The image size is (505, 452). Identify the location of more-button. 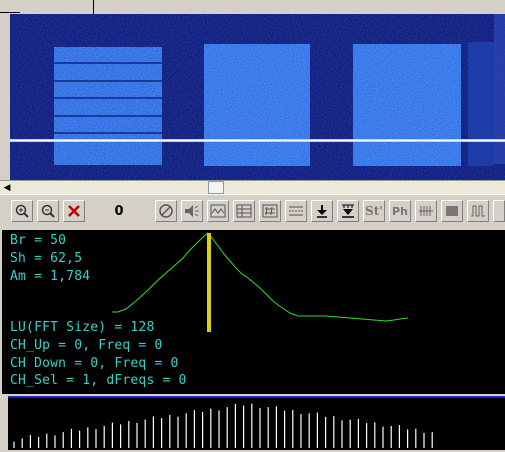
(499, 211).